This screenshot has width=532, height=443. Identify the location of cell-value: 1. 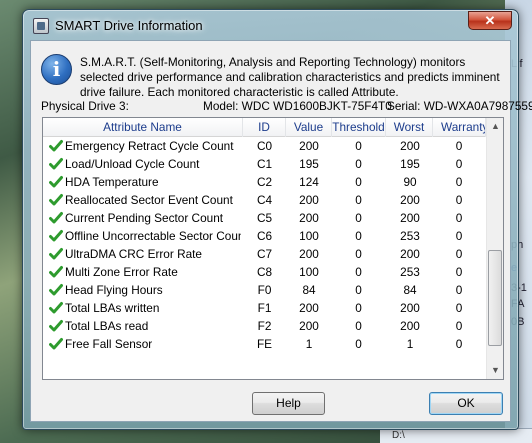
(309, 344).